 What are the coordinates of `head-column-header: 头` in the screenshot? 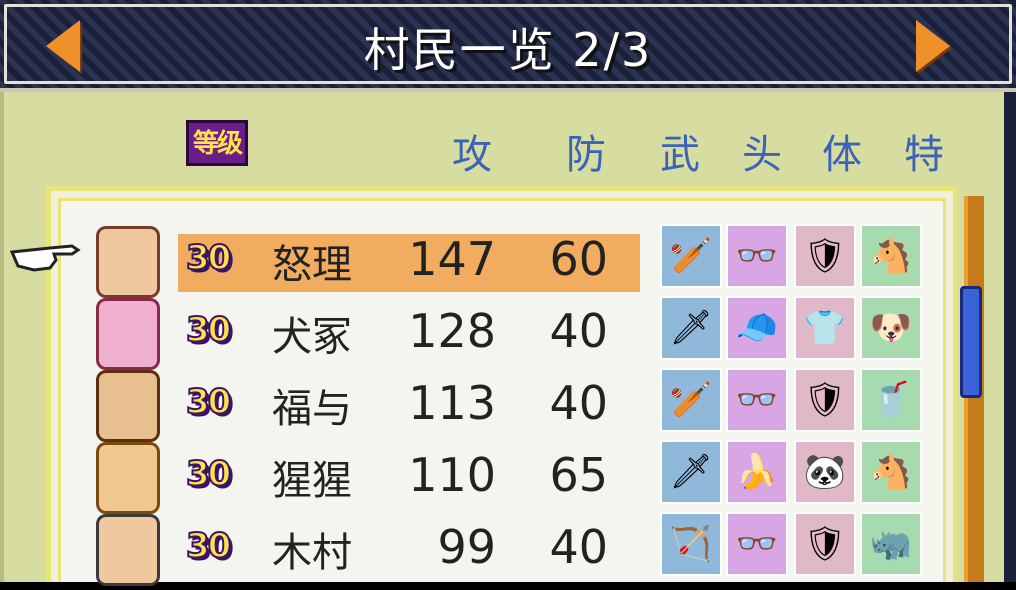 It's located at (762, 151).